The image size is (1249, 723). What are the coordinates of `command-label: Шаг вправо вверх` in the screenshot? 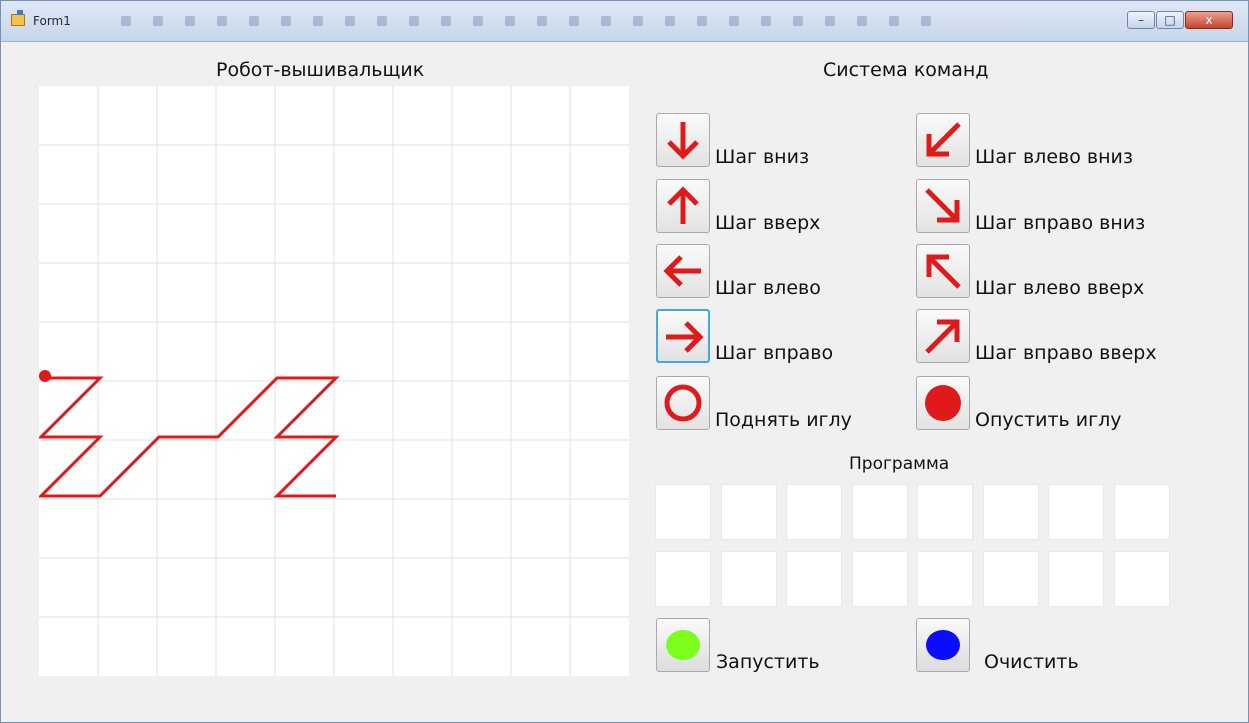 It's located at (1066, 353).